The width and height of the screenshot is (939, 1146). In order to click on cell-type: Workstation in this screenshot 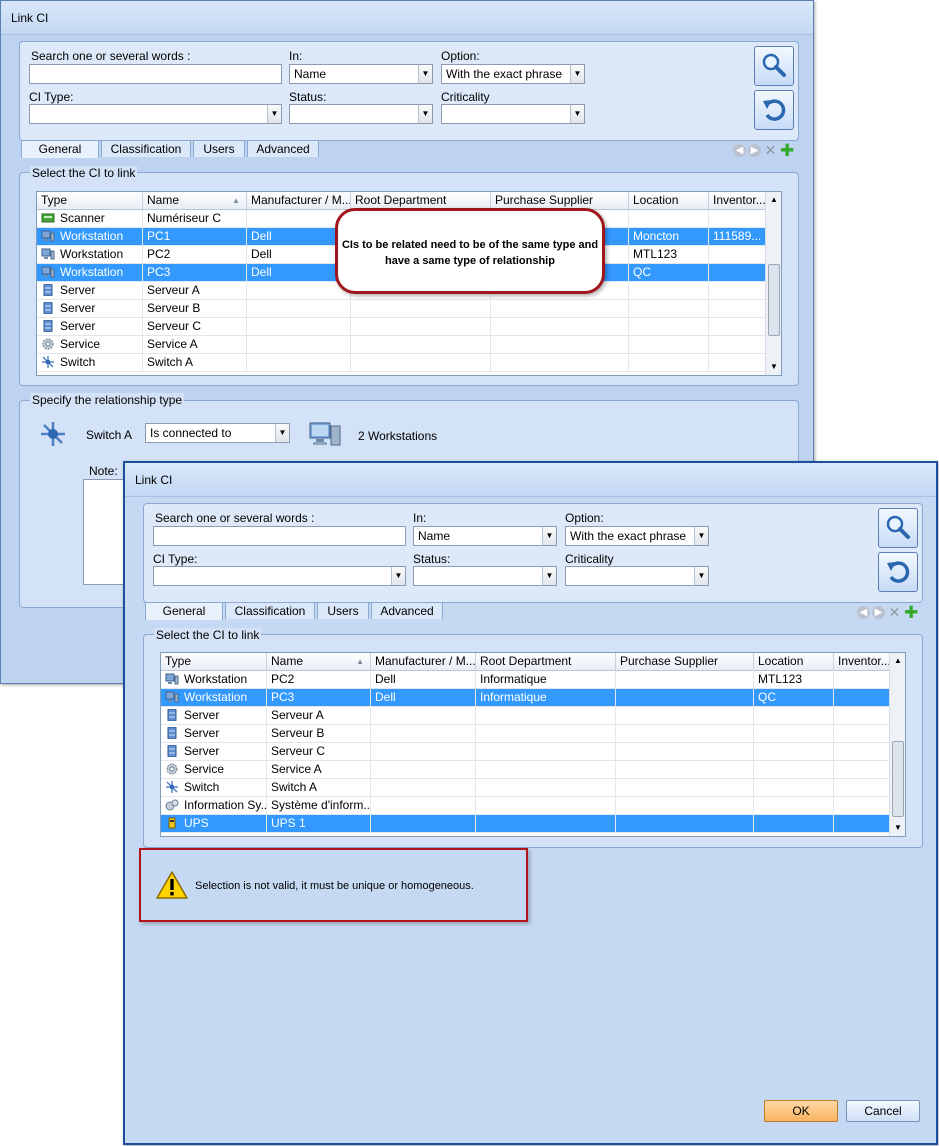, I will do `click(214, 698)`.